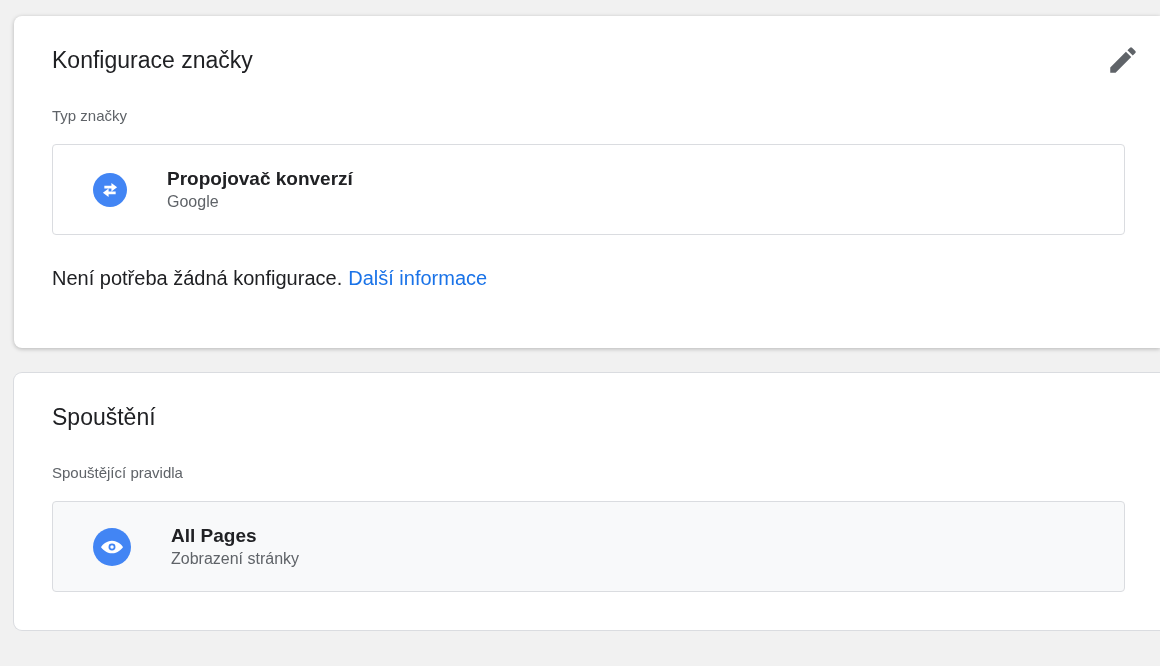 Image resolution: width=1160 pixels, height=666 pixels. I want to click on item-subtitle: Zobrazení stránky, so click(235, 559).